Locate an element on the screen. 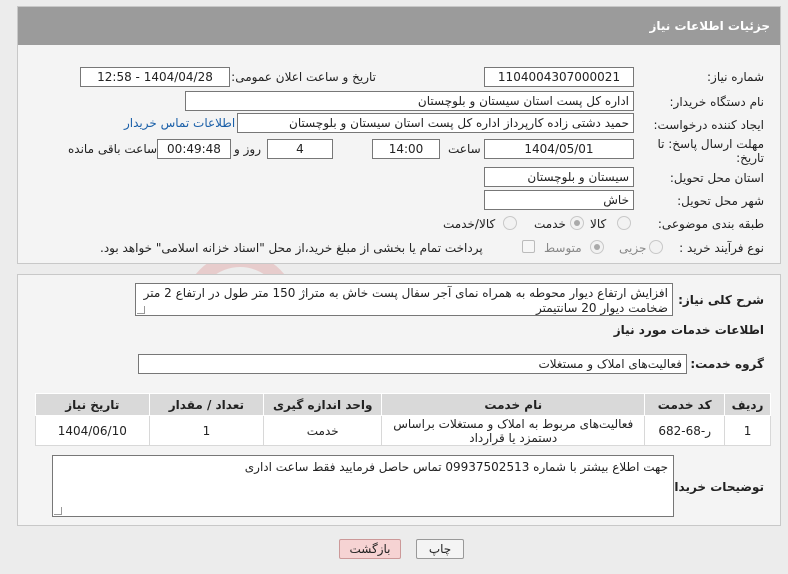  col-unit: واحد اندازه گیری is located at coordinates (323, 404).